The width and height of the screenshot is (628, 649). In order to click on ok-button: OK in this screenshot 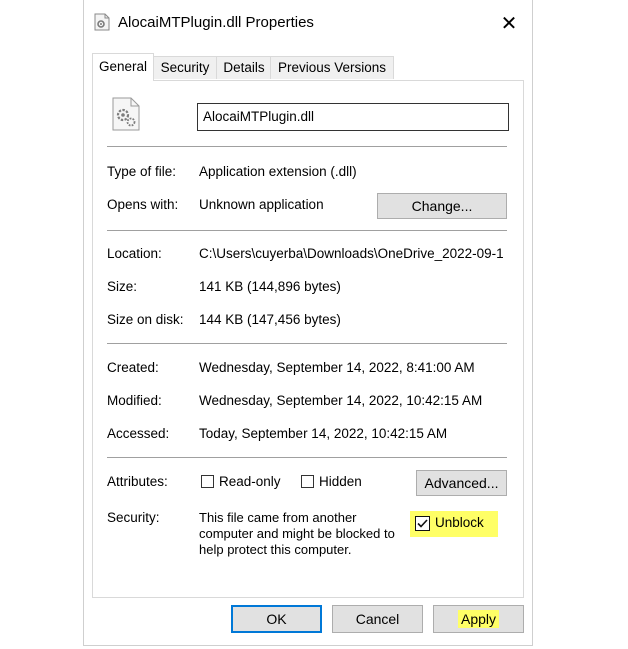, I will do `click(276, 619)`.